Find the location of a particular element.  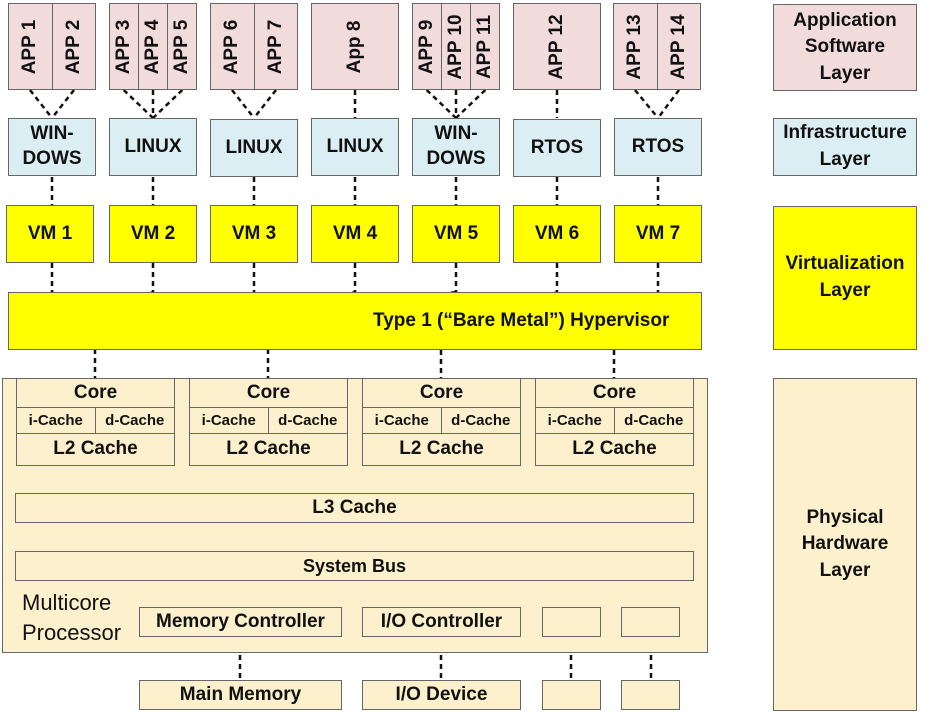

app-box: APP 3 is located at coordinates (124, 46).